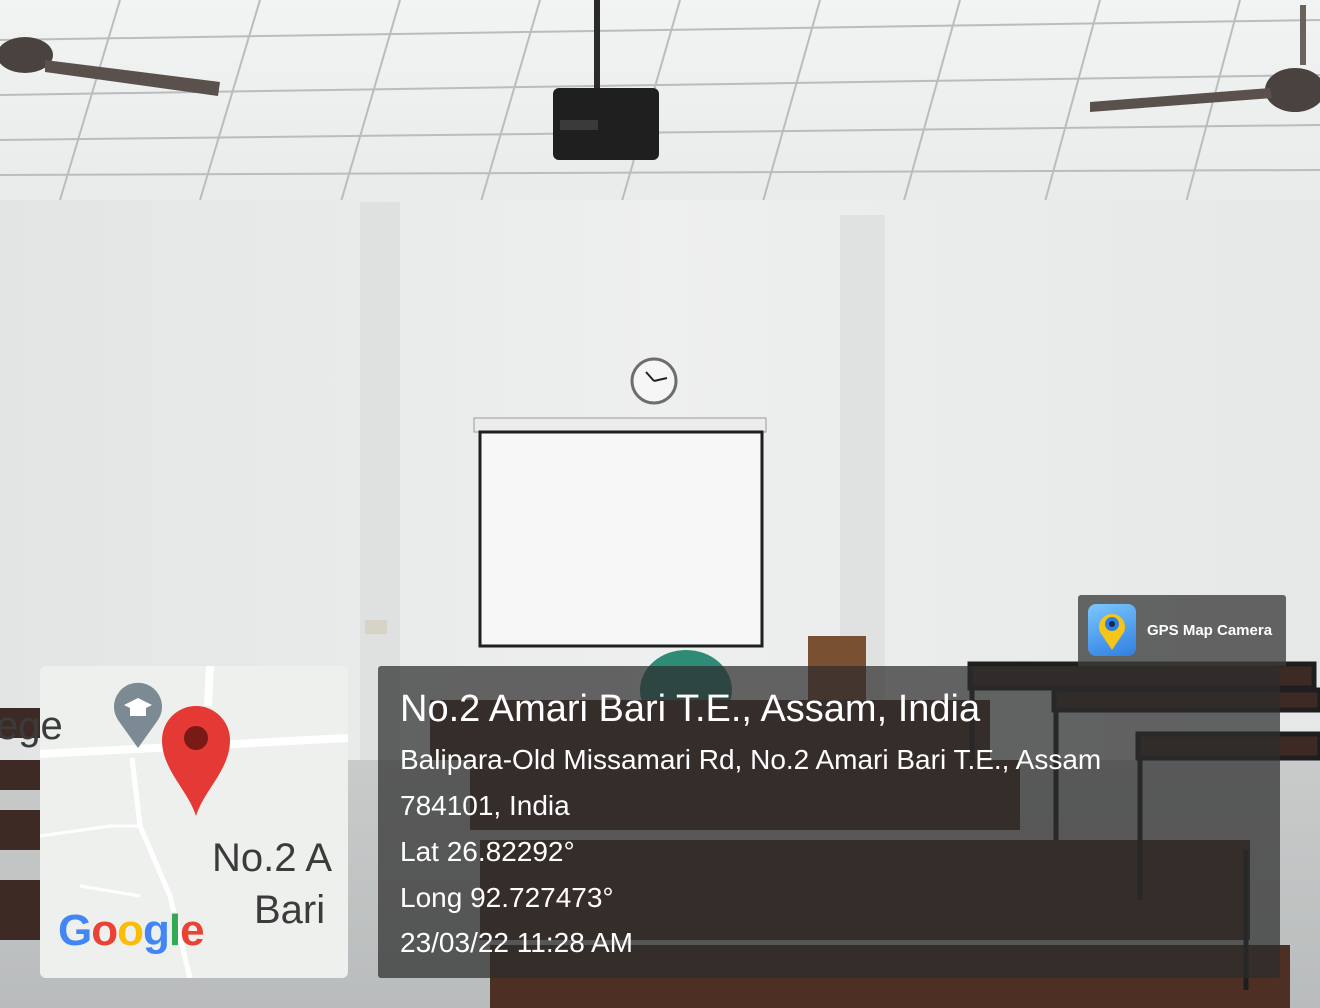  Describe the element at coordinates (376, 627) in the screenshot. I see `switch-board` at that location.